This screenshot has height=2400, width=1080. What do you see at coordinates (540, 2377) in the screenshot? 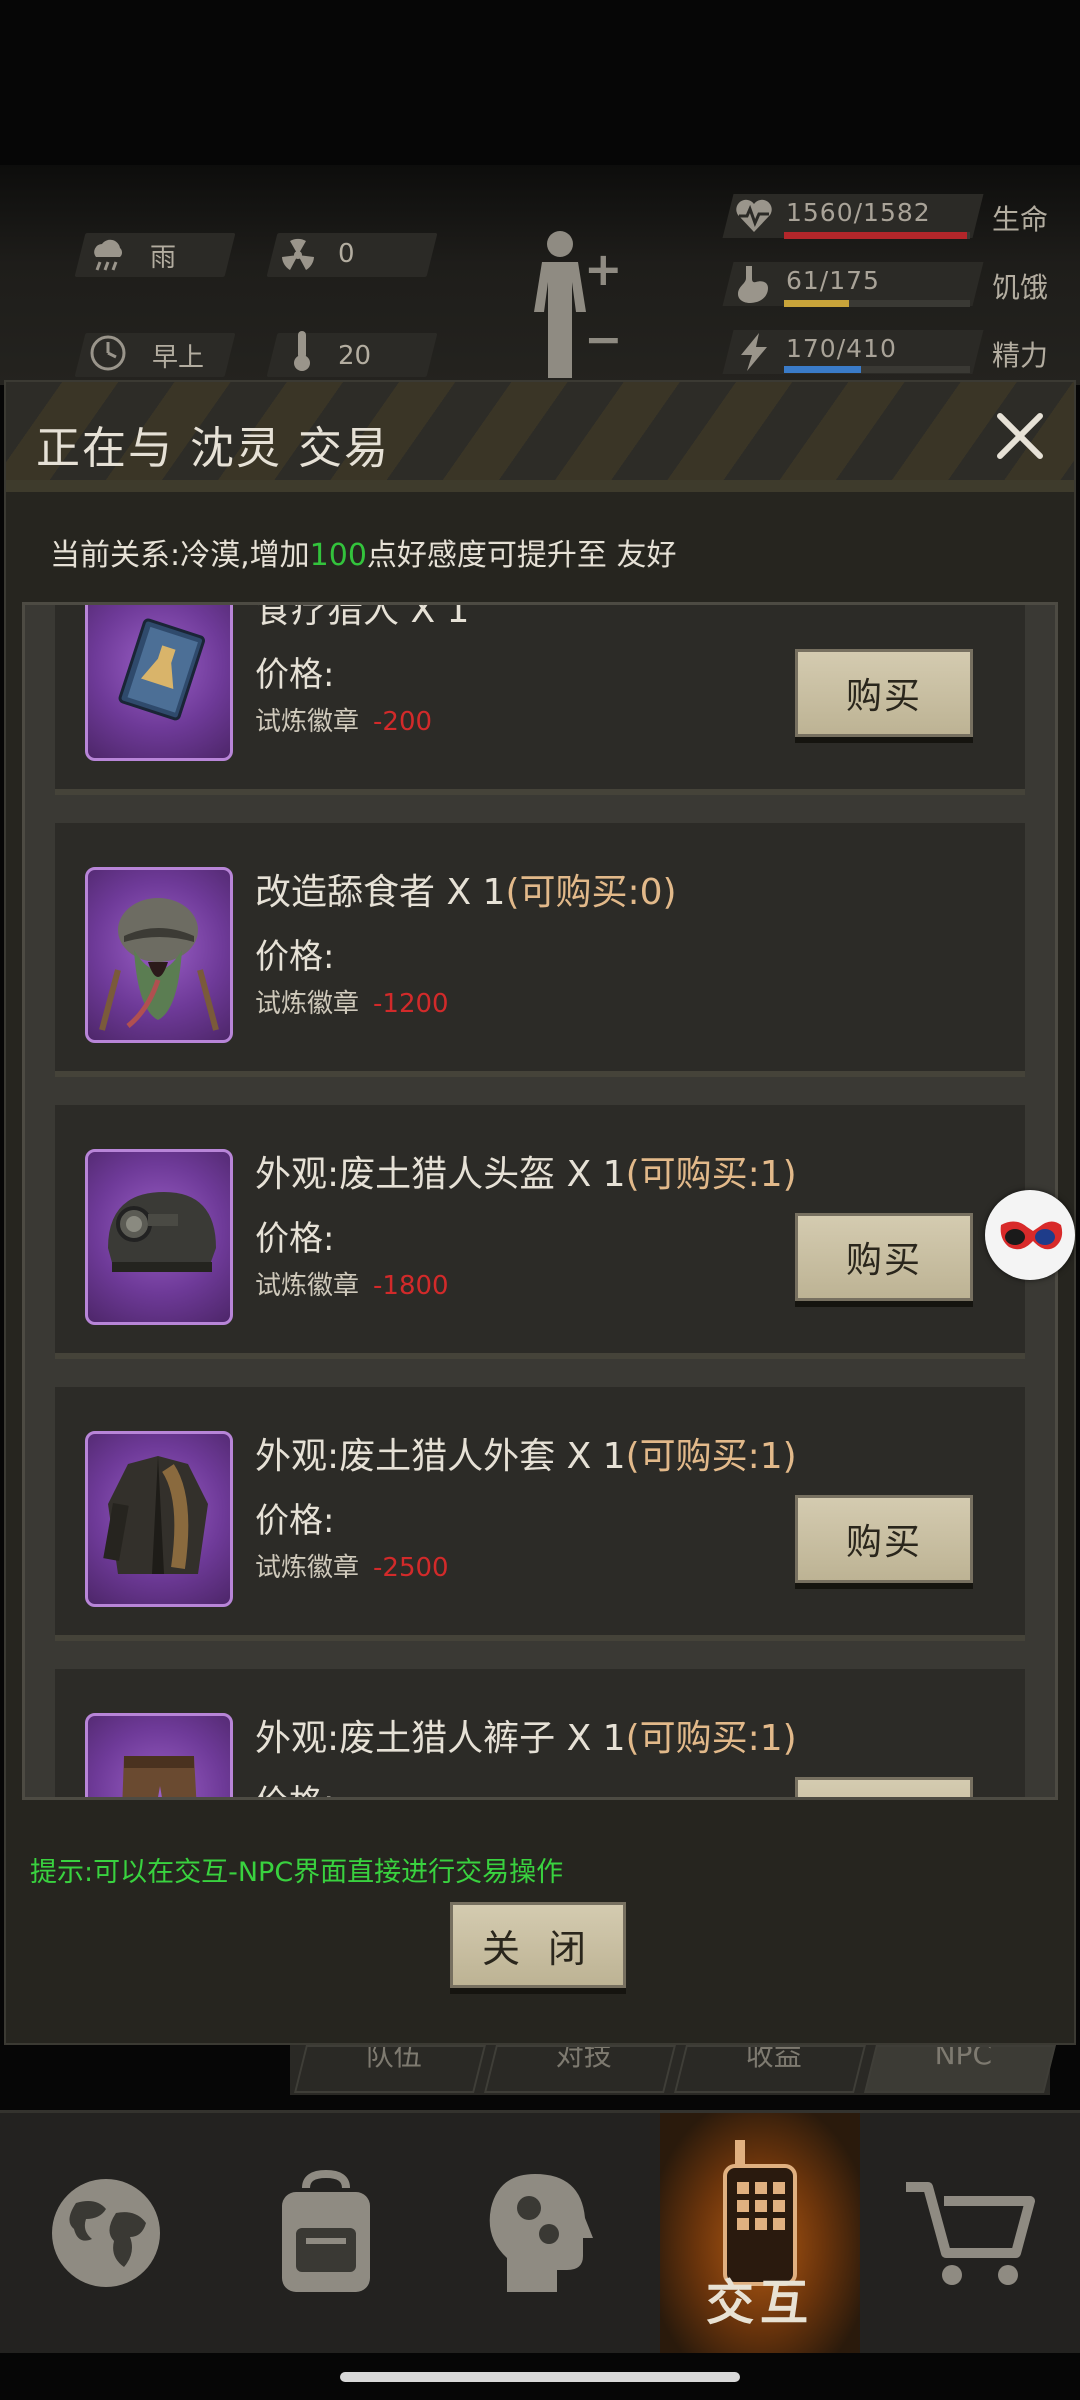
I see `home-indicator` at bounding box center [540, 2377].